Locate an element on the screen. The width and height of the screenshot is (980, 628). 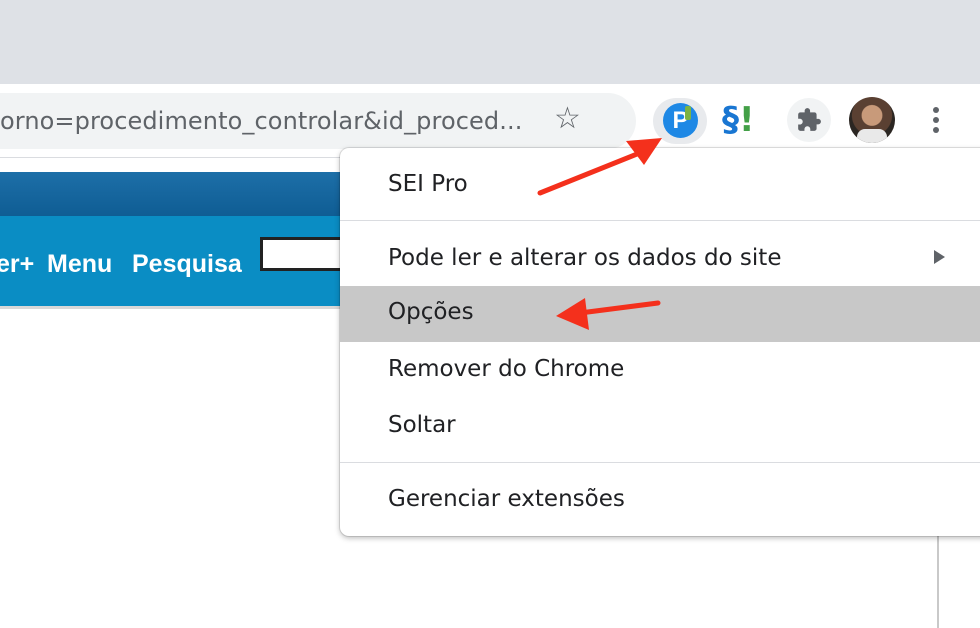
sei-pro-icon-mark is located at coordinates (688, 113).